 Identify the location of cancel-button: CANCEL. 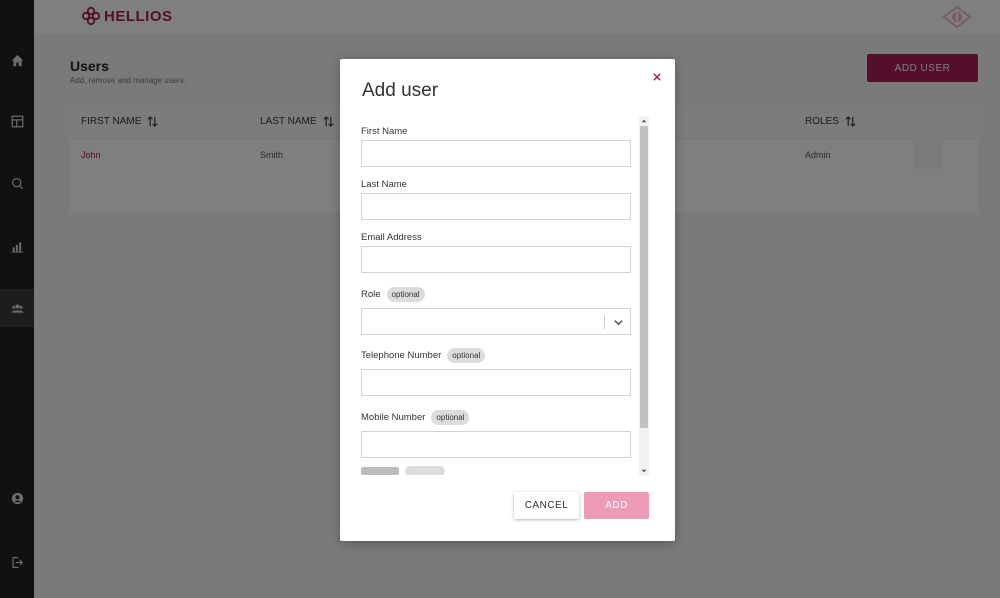
(546, 505).